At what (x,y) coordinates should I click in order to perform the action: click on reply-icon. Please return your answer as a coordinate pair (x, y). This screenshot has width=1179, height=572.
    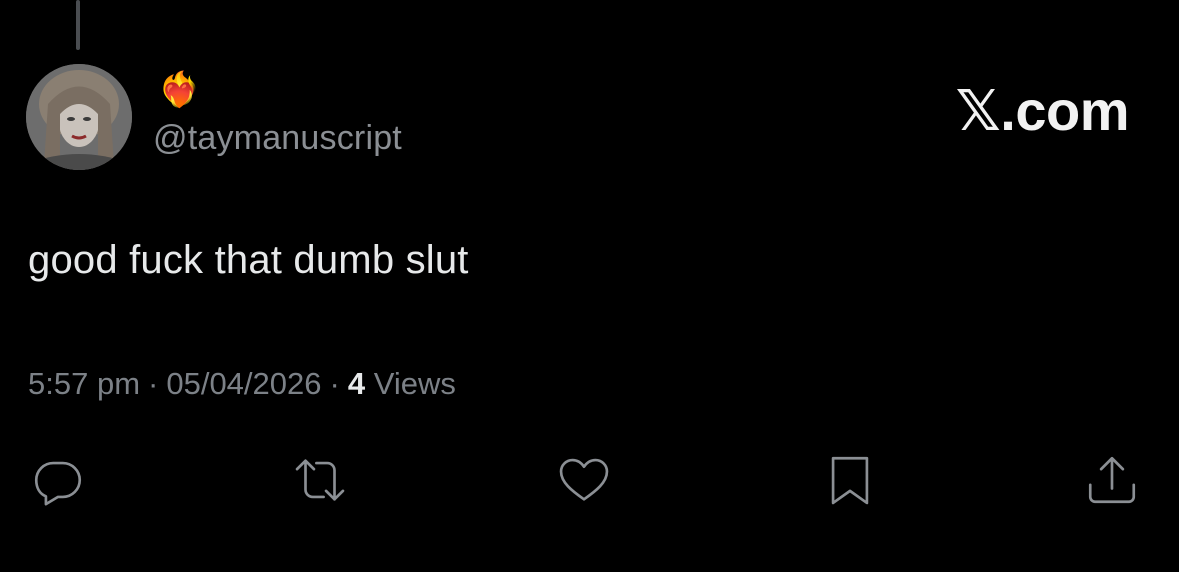
    Looking at the image, I should click on (58, 483).